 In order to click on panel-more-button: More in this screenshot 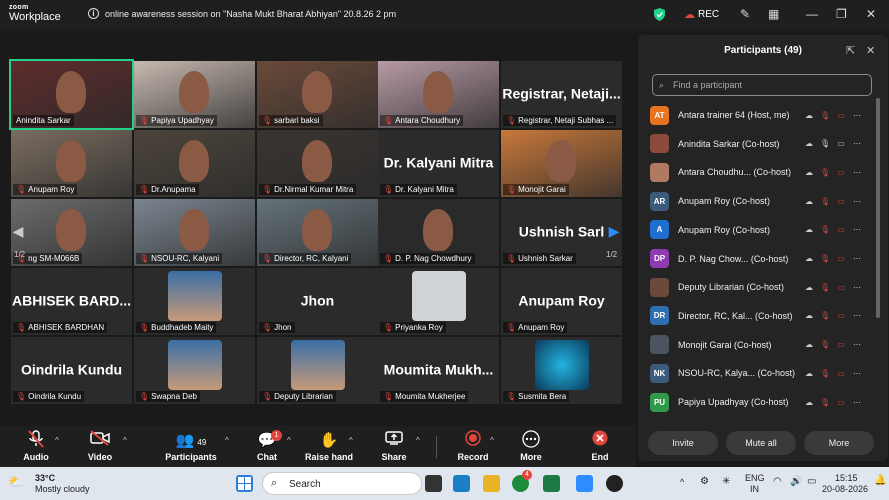, I will do `click(839, 443)`.